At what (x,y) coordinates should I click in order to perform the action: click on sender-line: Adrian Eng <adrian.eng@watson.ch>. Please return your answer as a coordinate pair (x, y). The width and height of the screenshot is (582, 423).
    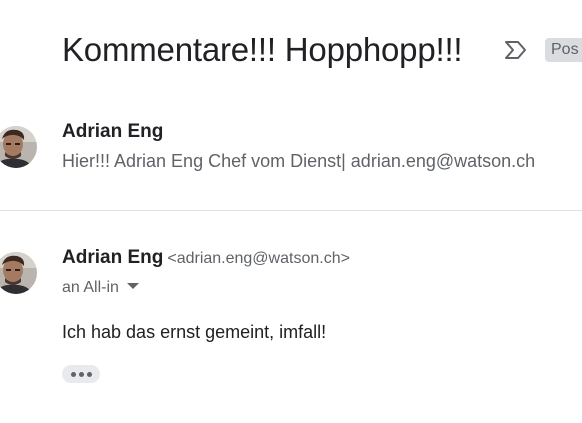
    Looking at the image, I should click on (206, 258).